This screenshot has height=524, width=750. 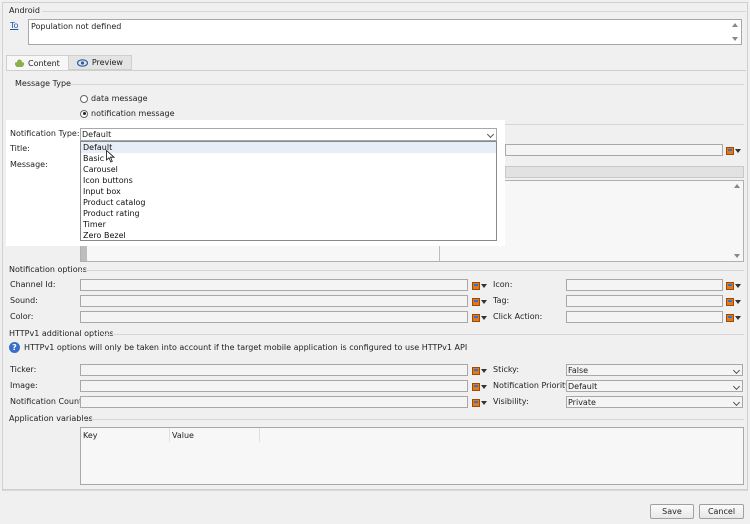 I want to click on notification-type-value: Default, so click(x=97, y=134).